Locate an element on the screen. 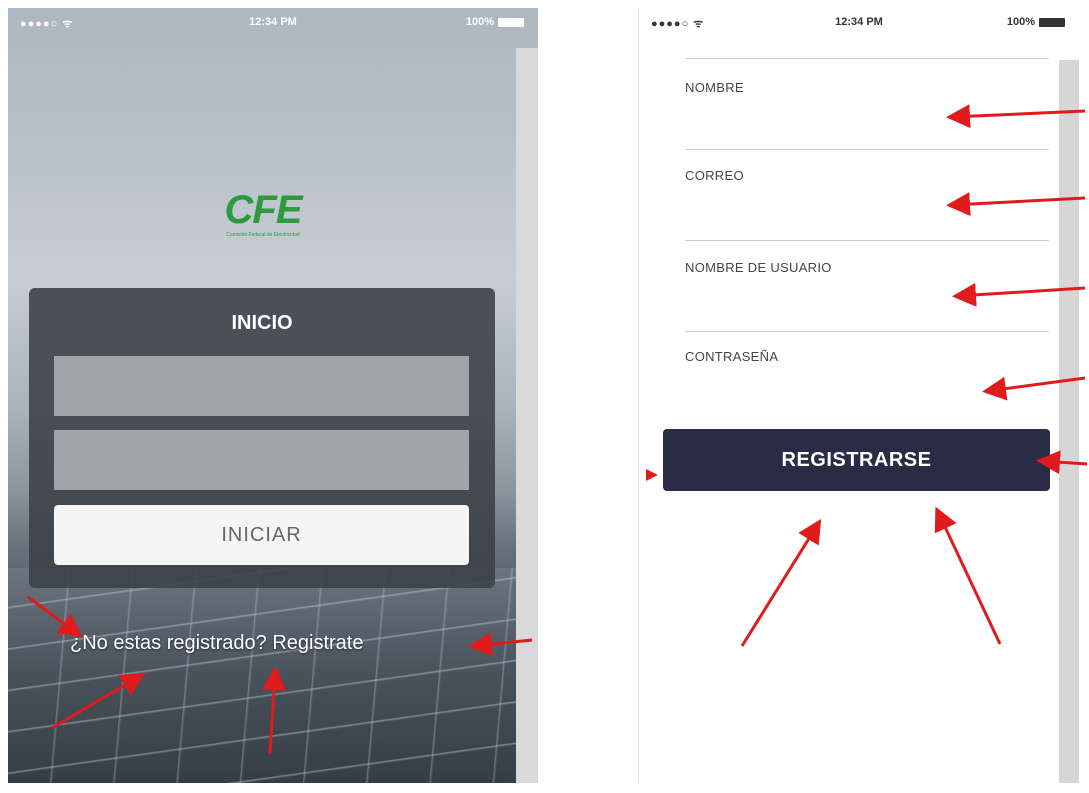 The image size is (1089, 793). password-label: CONTRASEÑA is located at coordinates (732, 356).